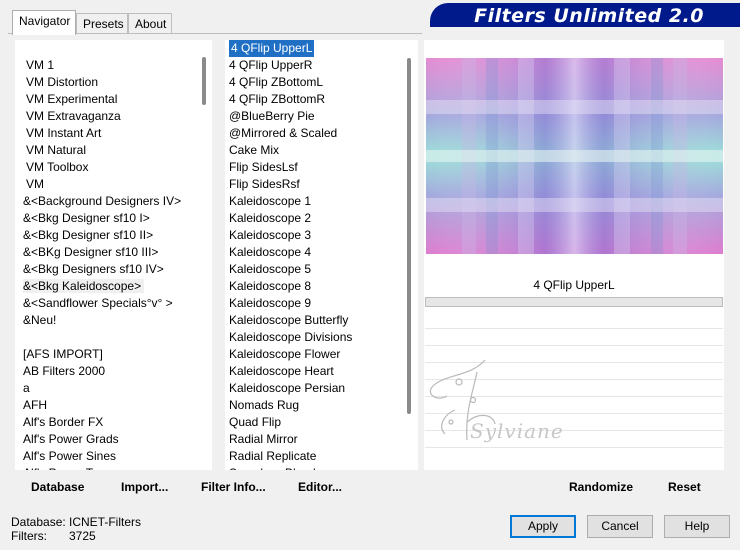 Image resolution: width=740 pixels, height=550 pixels. Describe the element at coordinates (40, 320) in the screenshot. I see `category-label: &Neu!` at that location.